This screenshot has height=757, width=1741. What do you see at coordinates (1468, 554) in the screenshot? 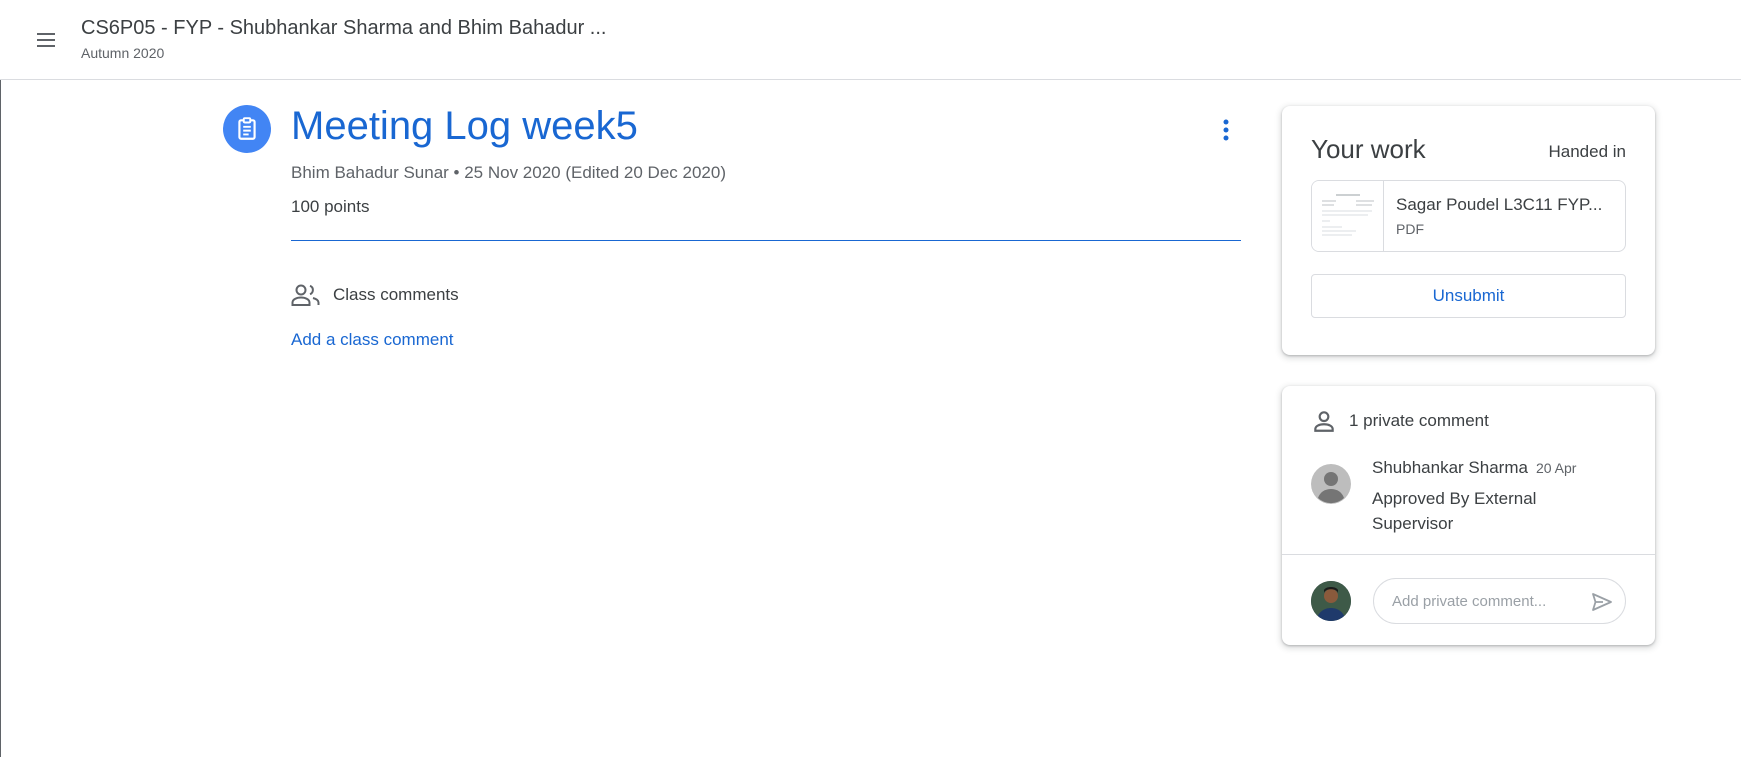
I see `private-comments-divider` at bounding box center [1468, 554].